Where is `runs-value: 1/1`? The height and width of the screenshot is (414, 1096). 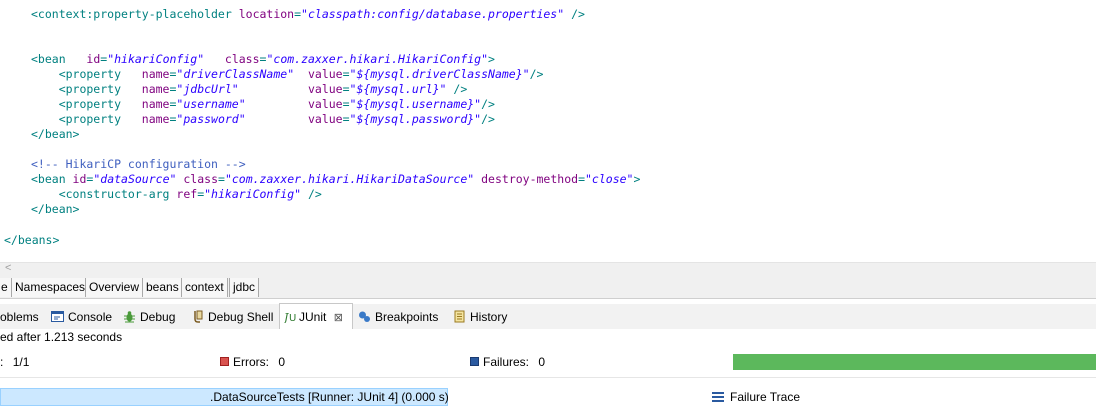
runs-value: 1/1 is located at coordinates (21, 362).